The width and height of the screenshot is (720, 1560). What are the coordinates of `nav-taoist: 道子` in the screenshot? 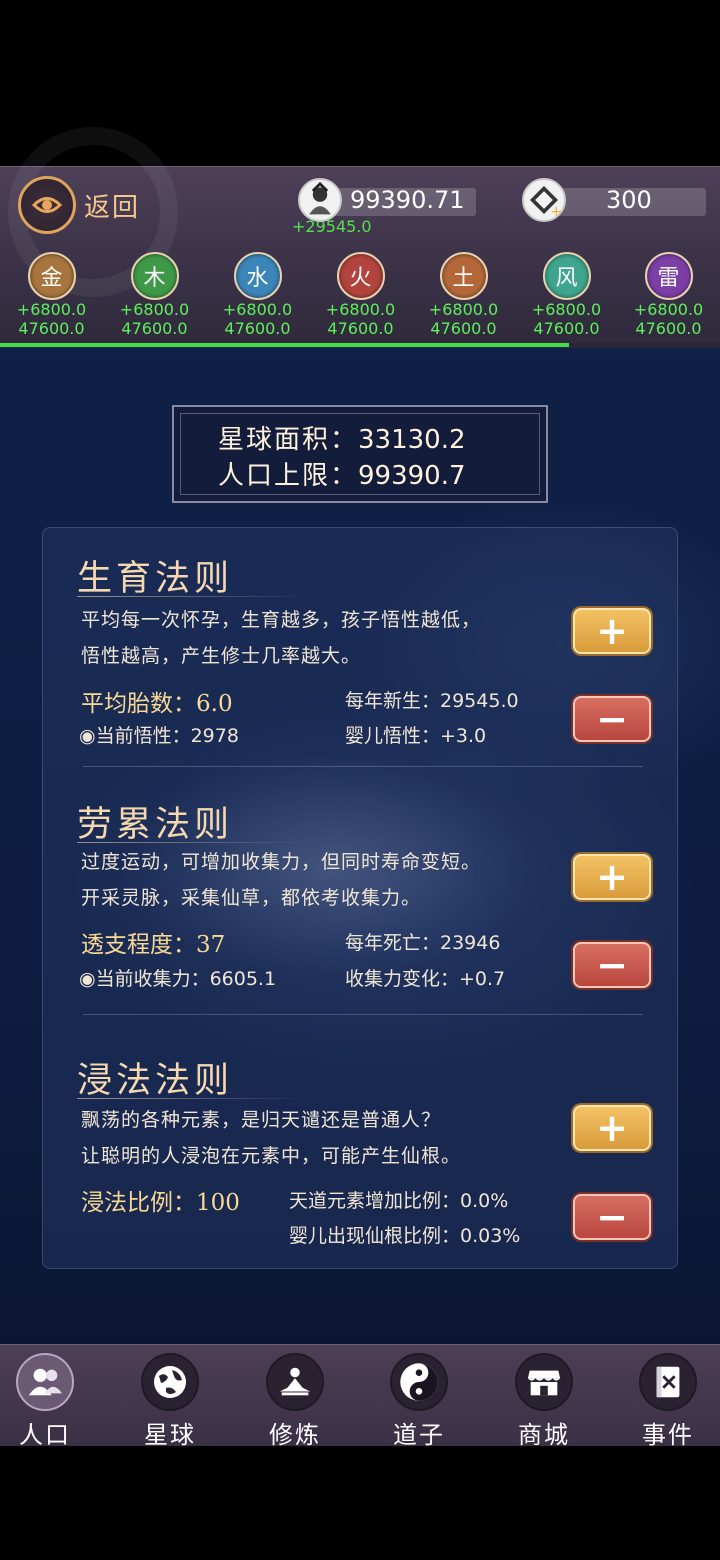 It's located at (419, 1401).